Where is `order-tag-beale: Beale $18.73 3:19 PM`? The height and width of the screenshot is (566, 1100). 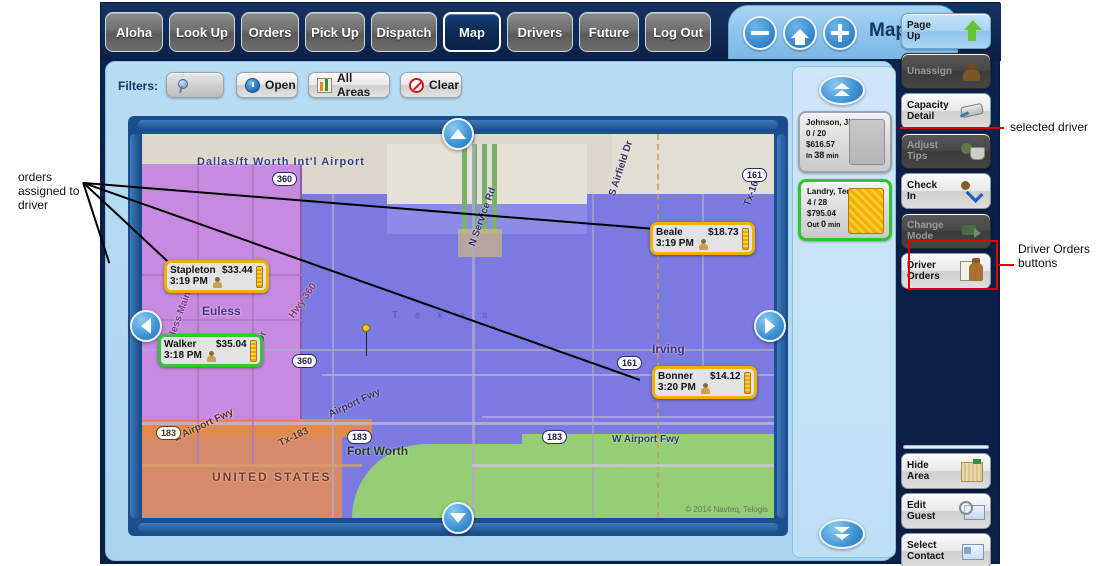
order-tag-beale: Beale $18.73 3:19 PM is located at coordinates (702, 238).